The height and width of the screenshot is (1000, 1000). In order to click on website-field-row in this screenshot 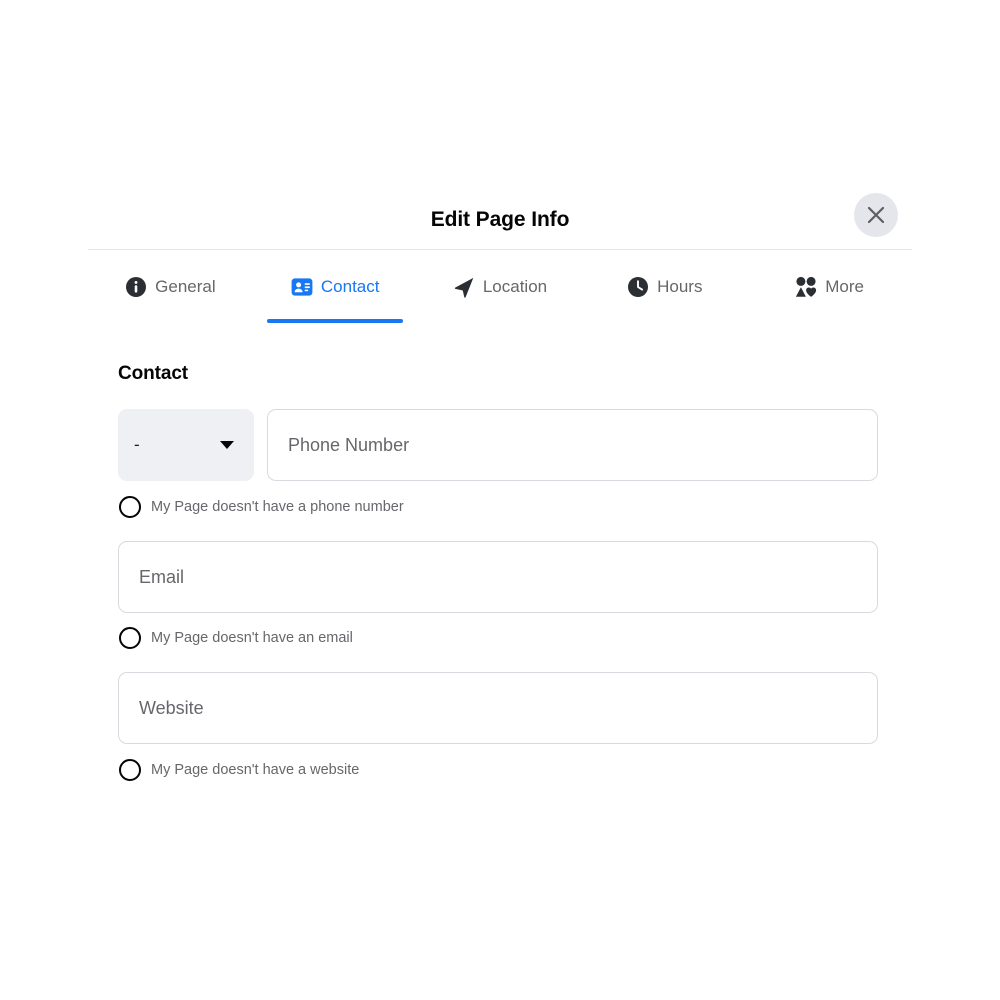, I will do `click(498, 708)`.